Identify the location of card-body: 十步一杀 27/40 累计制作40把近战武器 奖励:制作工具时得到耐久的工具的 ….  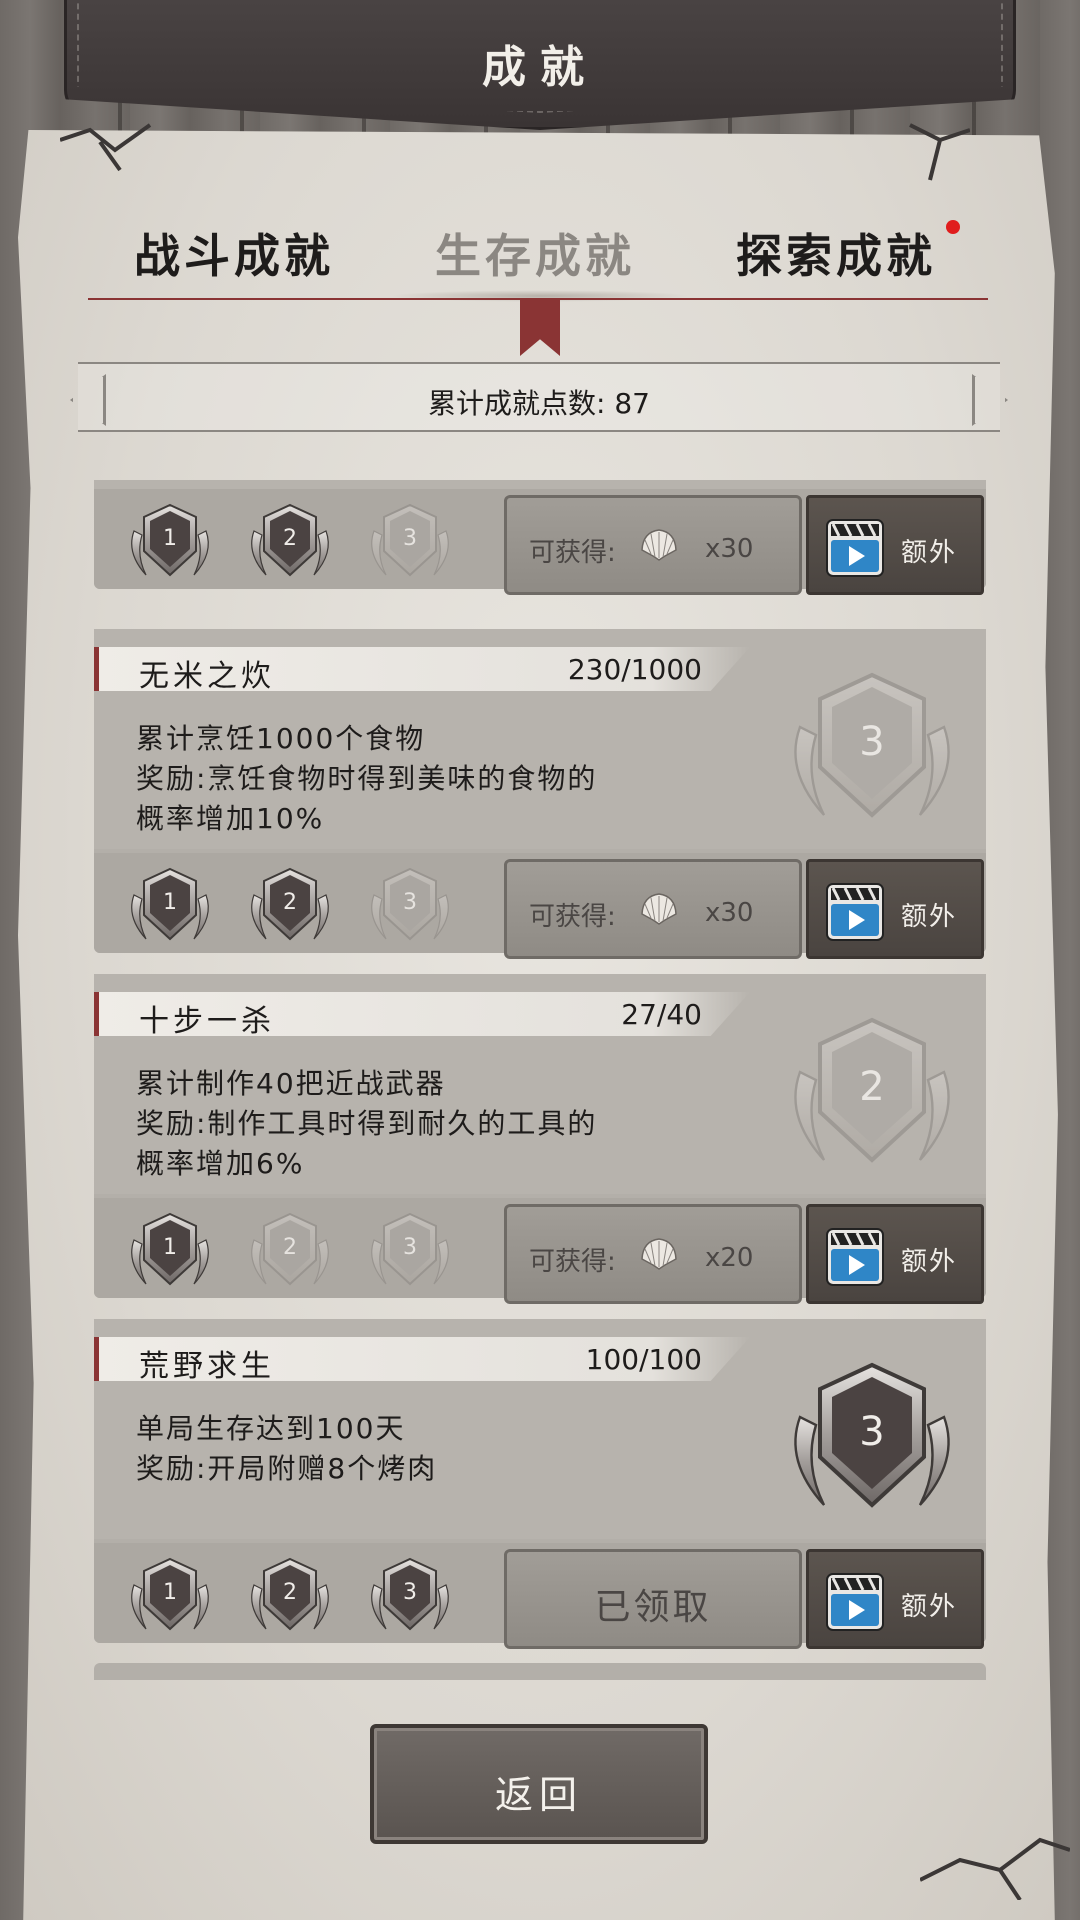
(540, 1084).